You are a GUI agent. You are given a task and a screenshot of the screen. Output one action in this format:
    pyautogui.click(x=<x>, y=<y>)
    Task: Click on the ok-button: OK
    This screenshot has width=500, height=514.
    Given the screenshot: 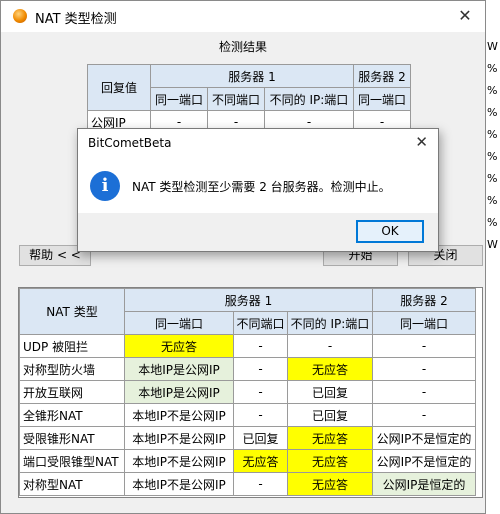 What is the action you would take?
    pyautogui.click(x=390, y=231)
    